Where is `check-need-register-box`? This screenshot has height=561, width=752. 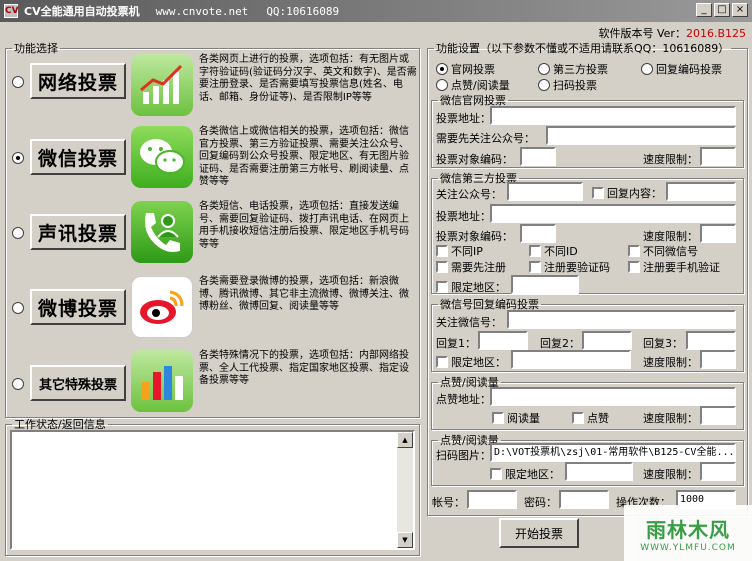
check-need-register-box is located at coordinates (442, 267).